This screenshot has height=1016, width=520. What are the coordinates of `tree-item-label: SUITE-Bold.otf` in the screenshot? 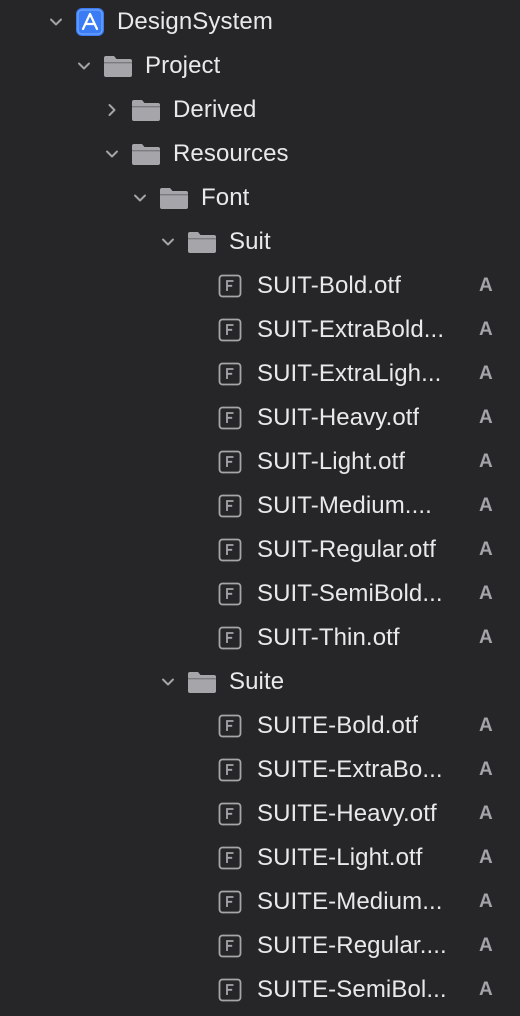 It's located at (338, 725).